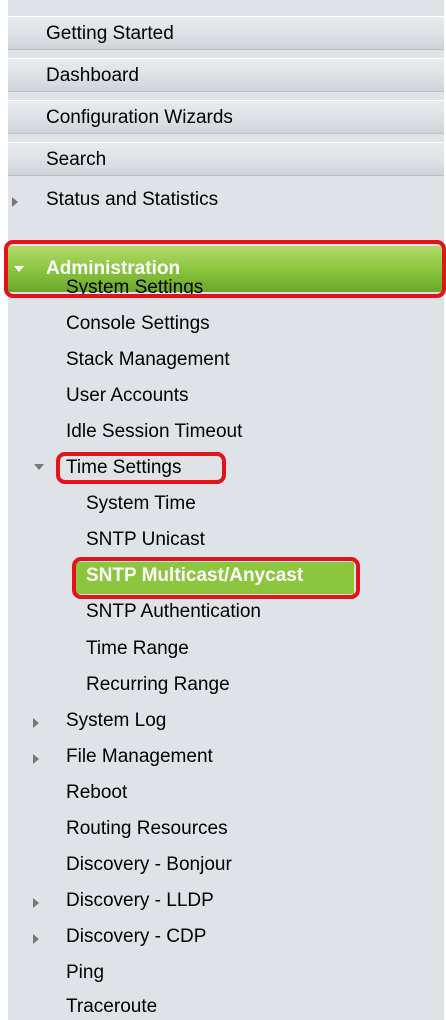 Image resolution: width=446 pixels, height=1020 pixels. What do you see at coordinates (226, 396) in the screenshot?
I see `nav-user-accounts: User Accounts` at bounding box center [226, 396].